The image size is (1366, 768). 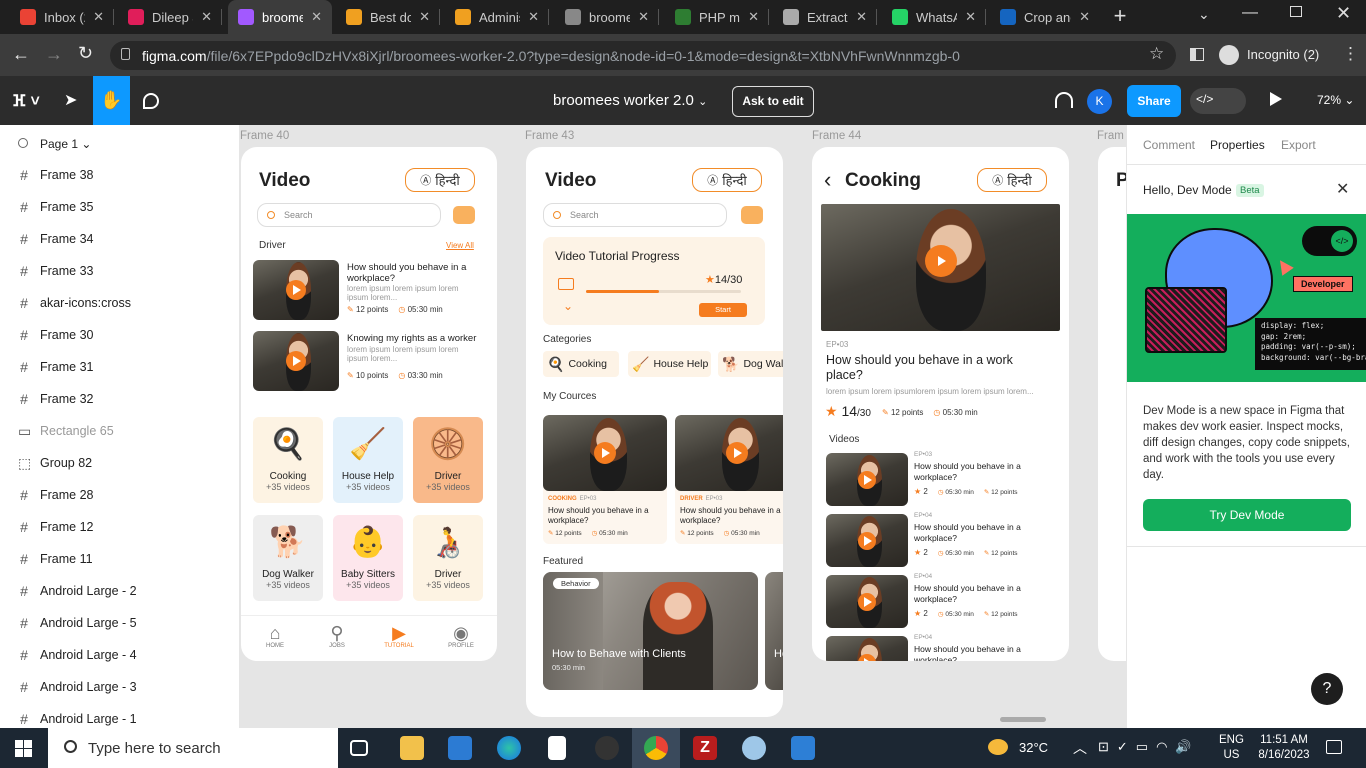 What do you see at coordinates (752, 215) in the screenshot?
I see `filter-icon` at bounding box center [752, 215].